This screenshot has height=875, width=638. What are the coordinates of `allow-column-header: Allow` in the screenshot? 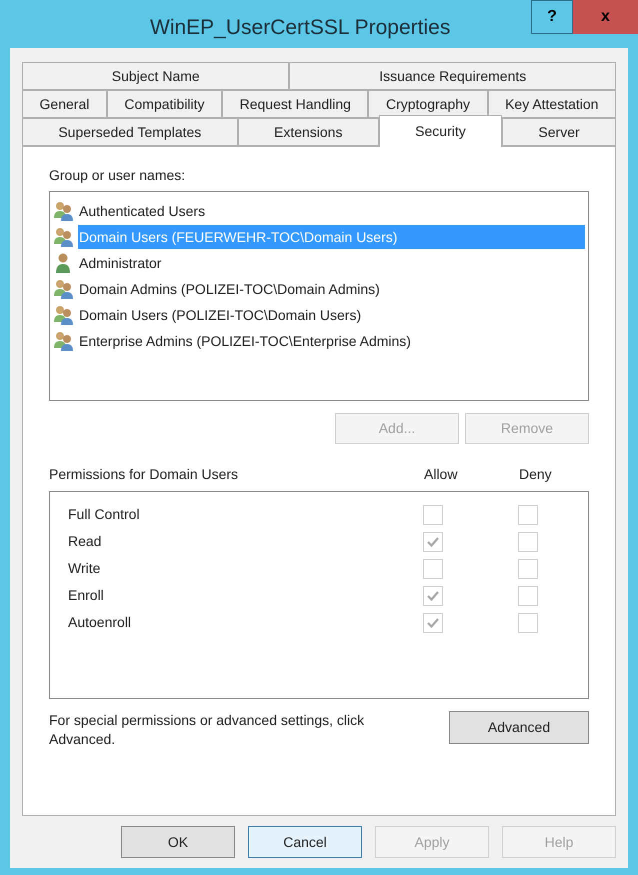 It's located at (441, 474).